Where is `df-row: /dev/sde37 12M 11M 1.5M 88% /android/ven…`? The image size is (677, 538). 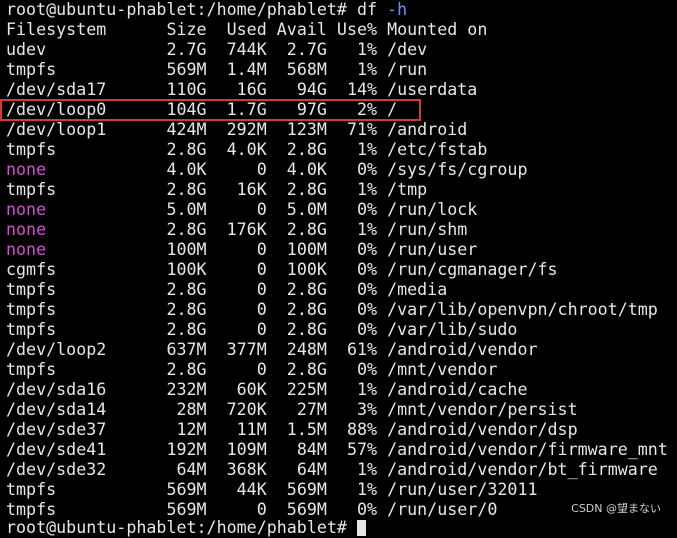
df-row: /dev/sde37 12M 11M 1.5M 88% /android/ven… is located at coordinates (292, 430).